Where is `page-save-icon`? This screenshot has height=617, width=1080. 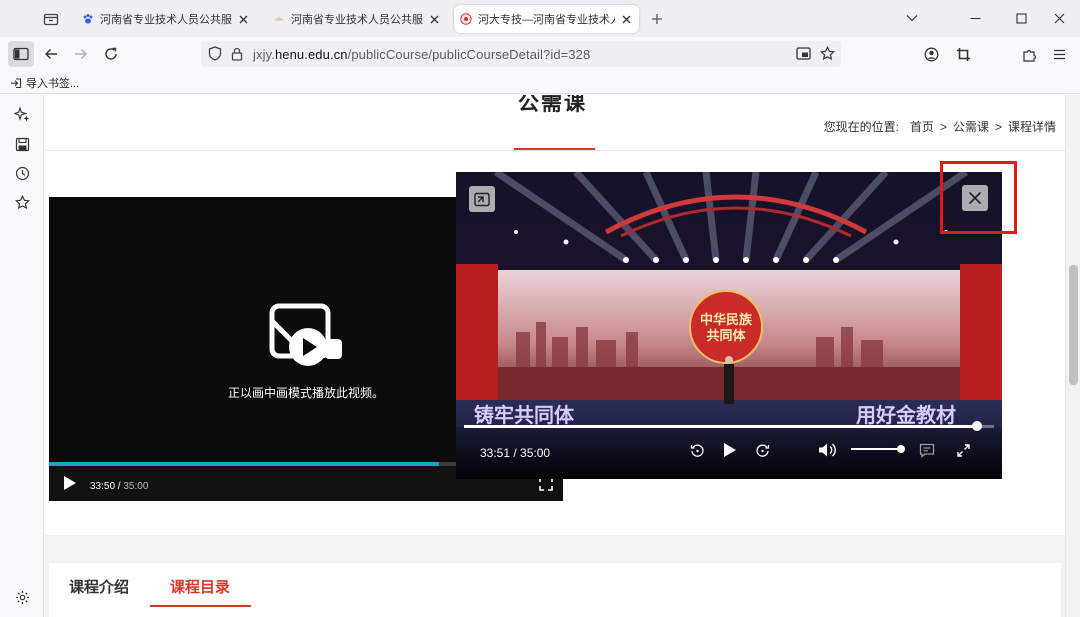 page-save-icon is located at coordinates (22, 144).